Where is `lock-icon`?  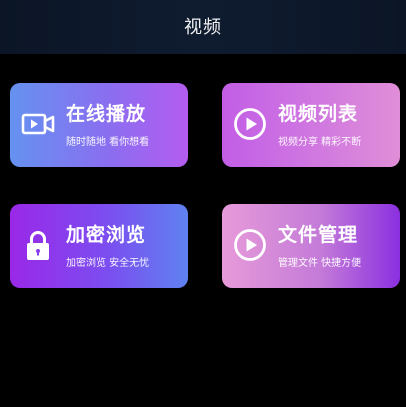 lock-icon is located at coordinates (38, 245).